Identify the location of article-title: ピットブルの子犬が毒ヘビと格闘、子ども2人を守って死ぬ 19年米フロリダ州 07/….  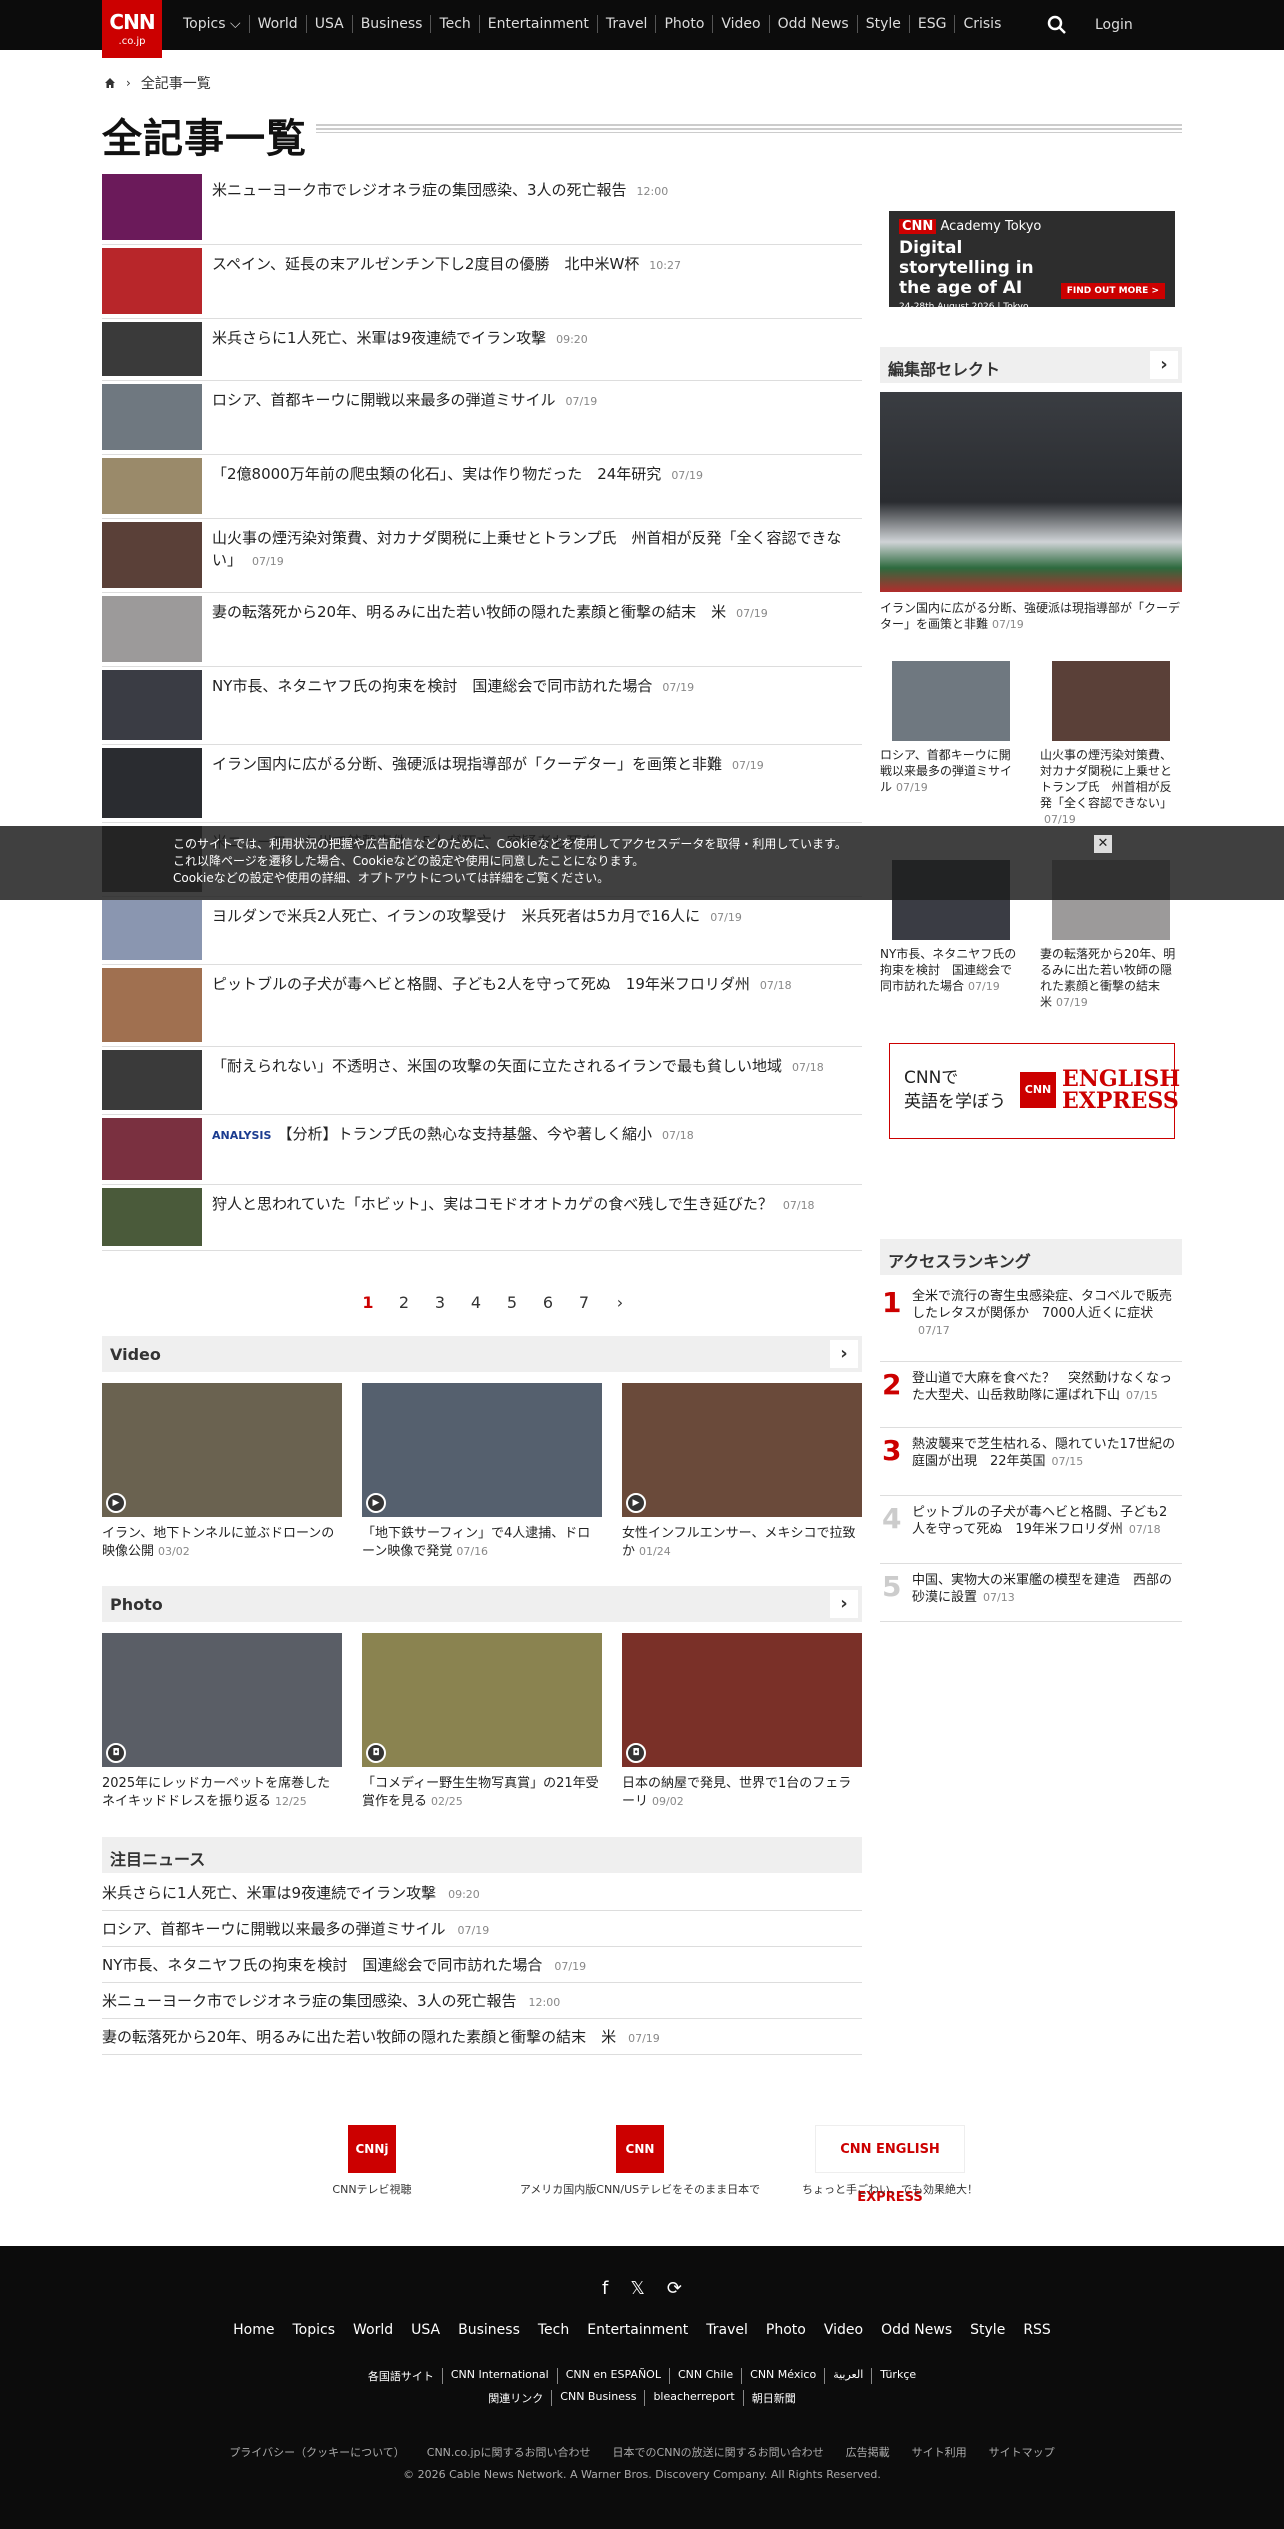
(532, 985).